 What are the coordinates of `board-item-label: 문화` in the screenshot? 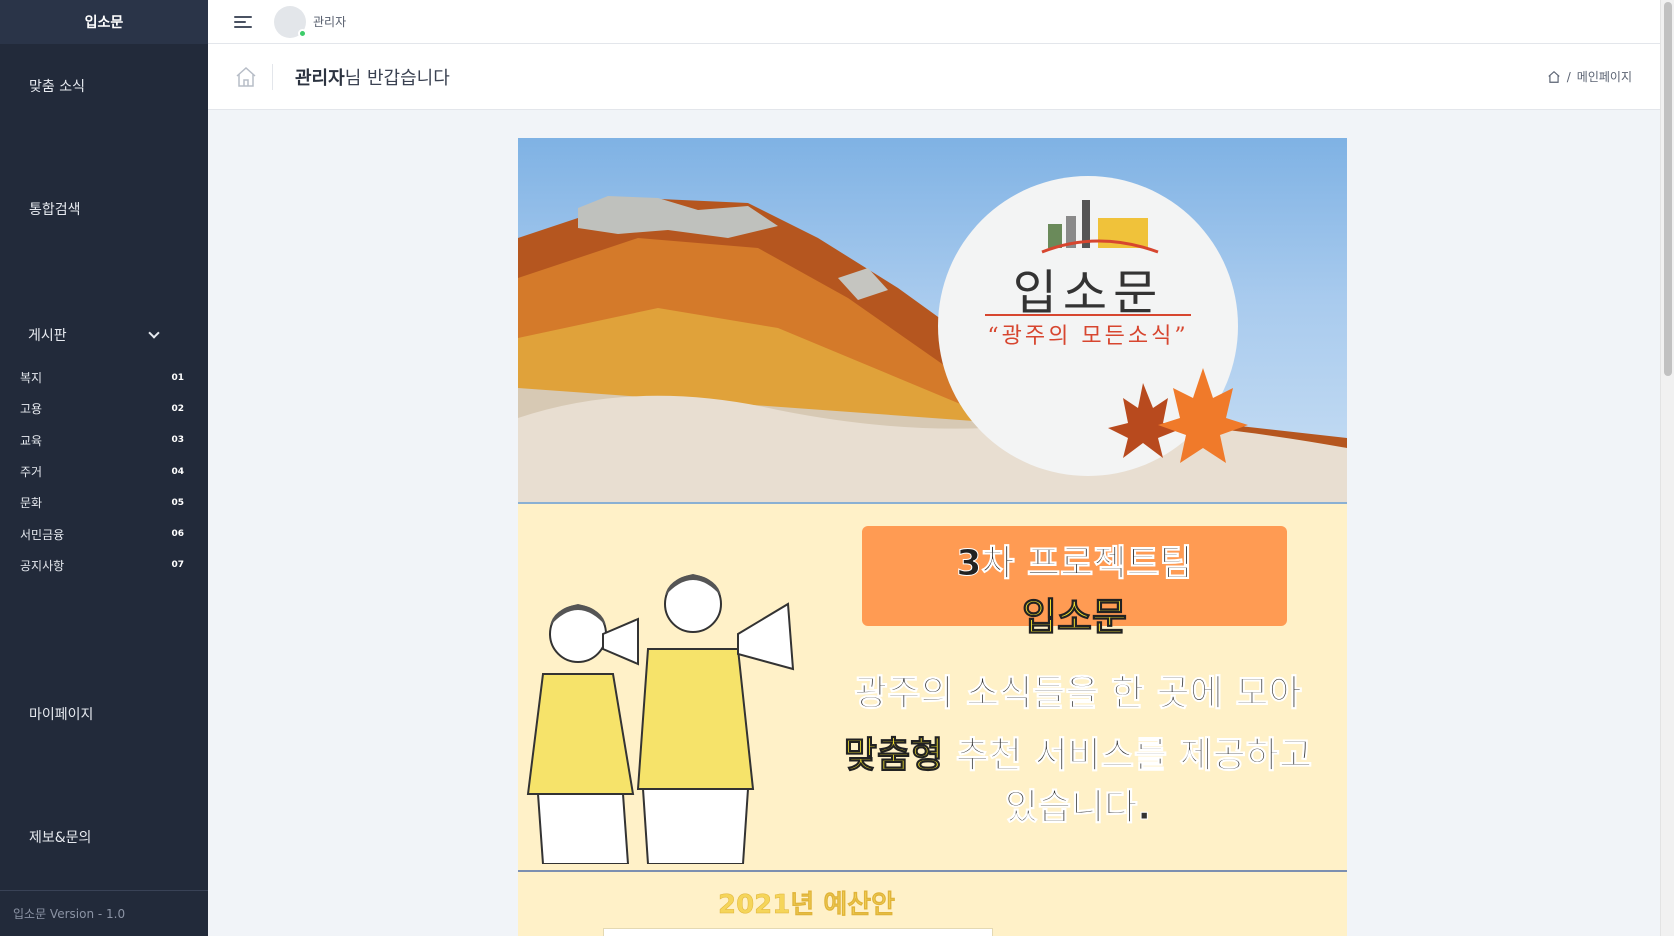 It's located at (31, 503).